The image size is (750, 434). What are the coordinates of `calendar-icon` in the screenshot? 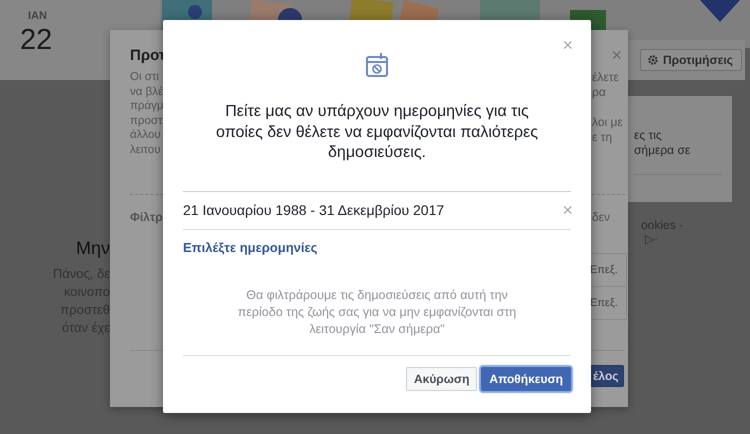 It's located at (377, 65).